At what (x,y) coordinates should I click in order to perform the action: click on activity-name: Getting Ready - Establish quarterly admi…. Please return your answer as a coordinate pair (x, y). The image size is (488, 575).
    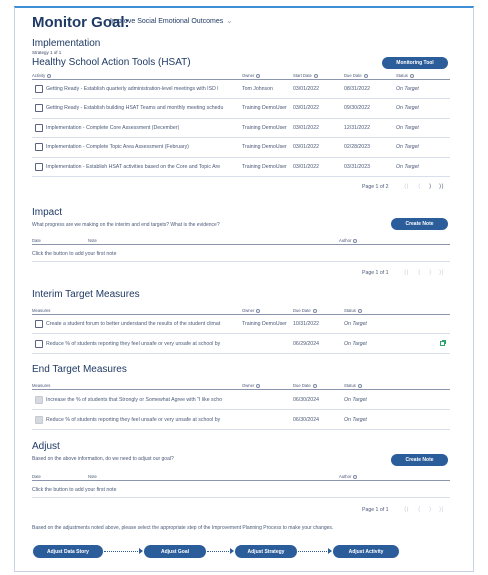
    Looking at the image, I should click on (143, 89).